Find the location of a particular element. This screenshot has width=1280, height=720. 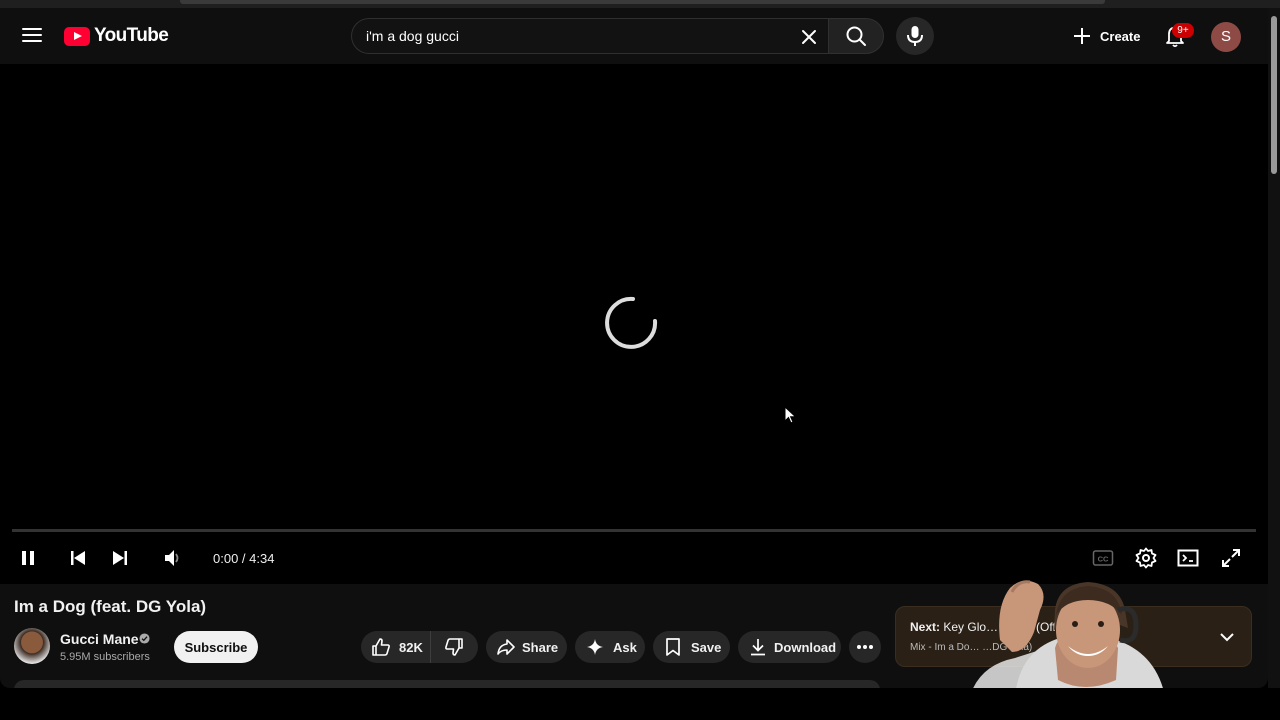

download-button: Download is located at coordinates (789, 647).